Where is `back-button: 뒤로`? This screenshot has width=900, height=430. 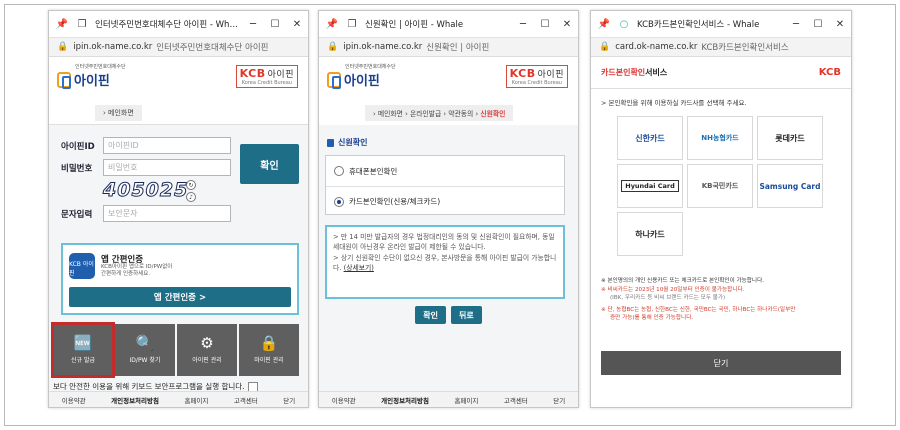
back-button: 뒤로 is located at coordinates (466, 315).